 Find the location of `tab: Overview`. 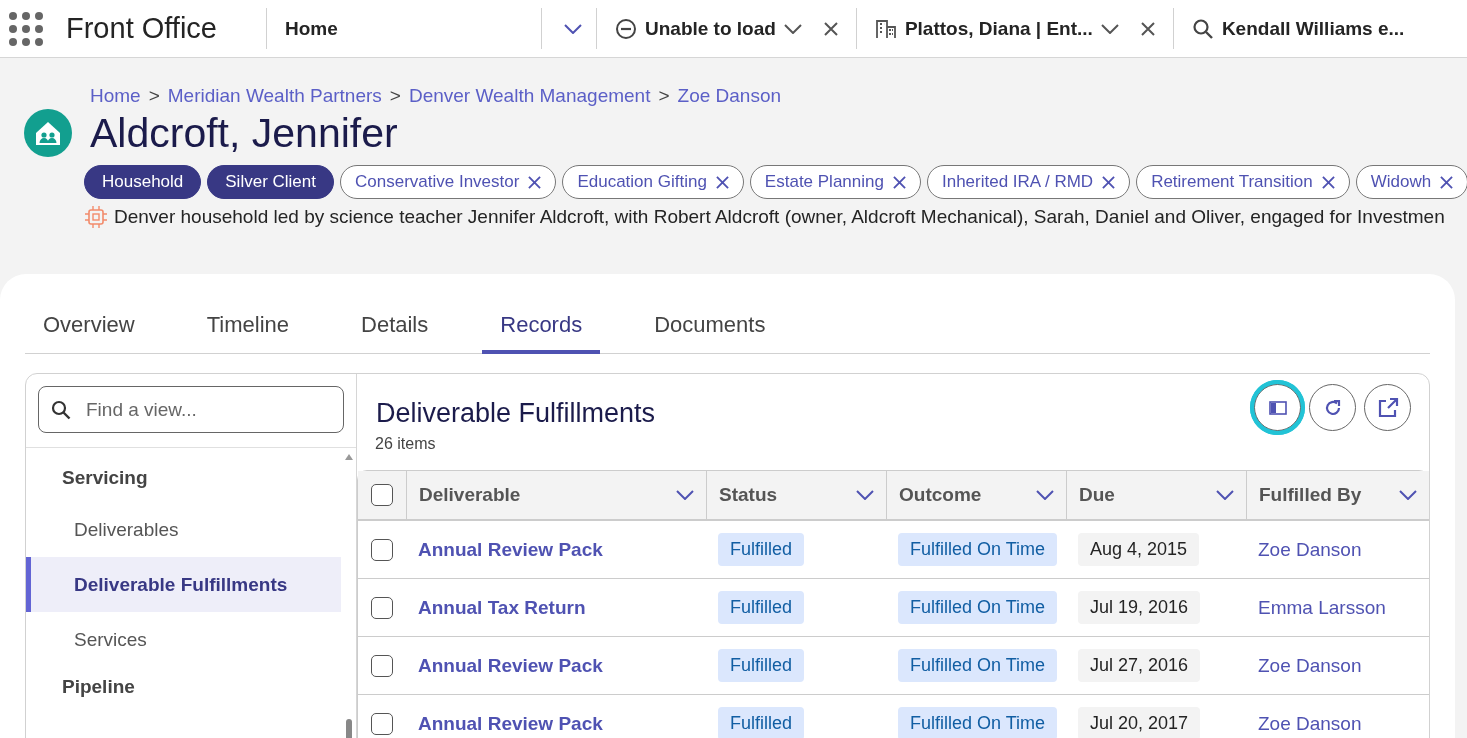

tab: Overview is located at coordinates (89, 333).